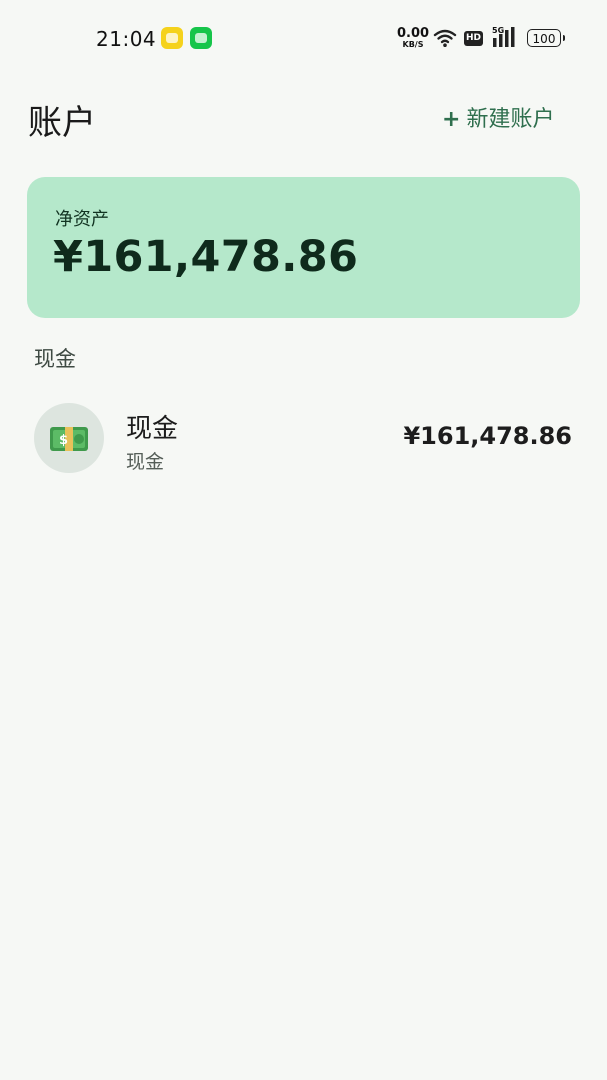  I want to click on account-name: 现金, so click(152, 429).